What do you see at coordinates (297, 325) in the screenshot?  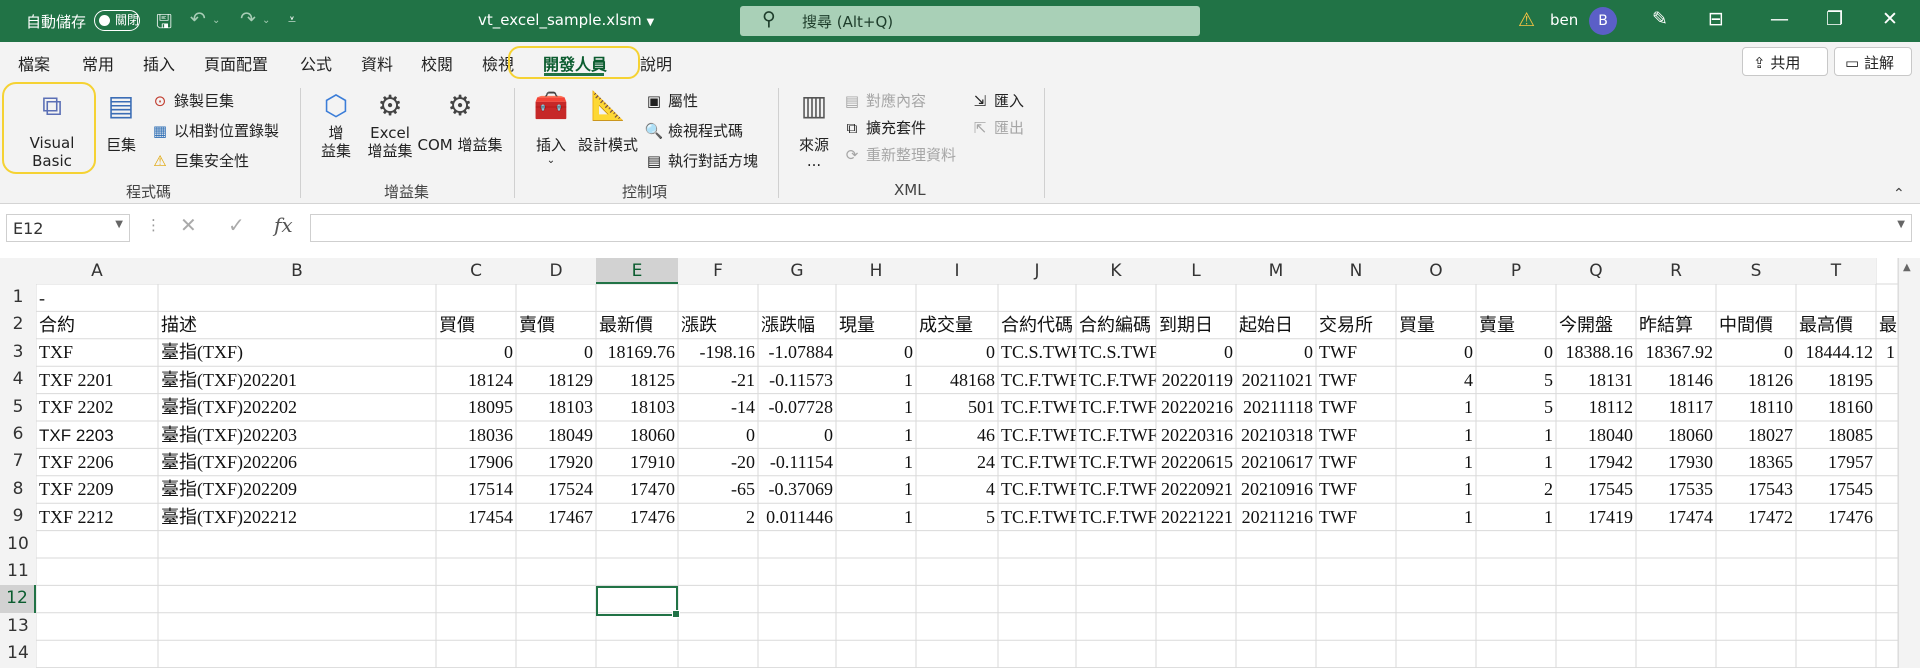 I see `cell: 描述` at bounding box center [297, 325].